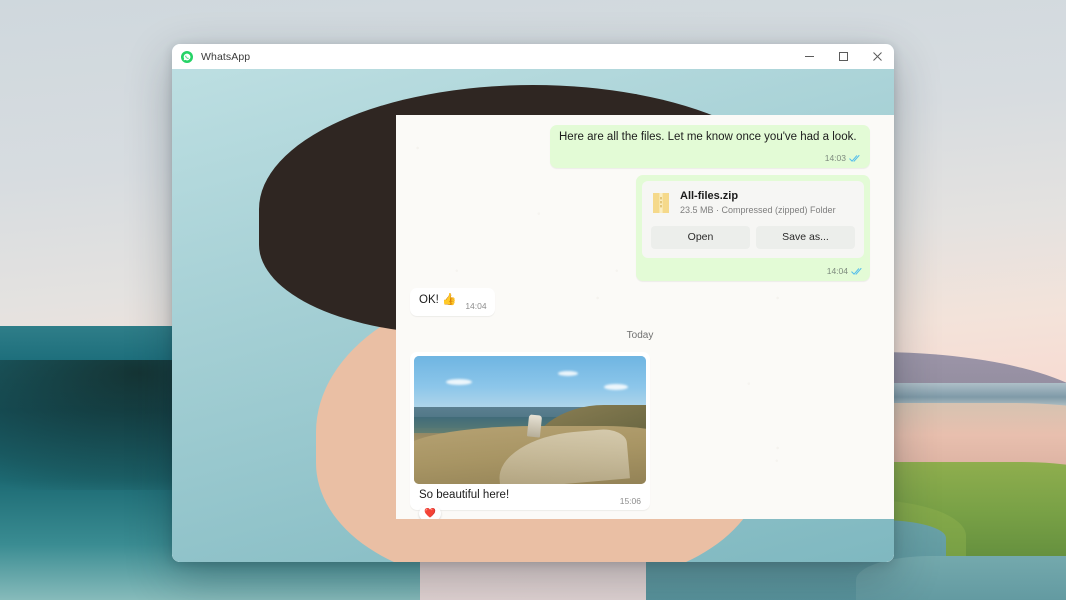 Image resolution: width=1066 pixels, height=600 pixels. Describe the element at coordinates (640, 302) in the screenshot. I see `message-row: OK! 👍 14:04` at that location.